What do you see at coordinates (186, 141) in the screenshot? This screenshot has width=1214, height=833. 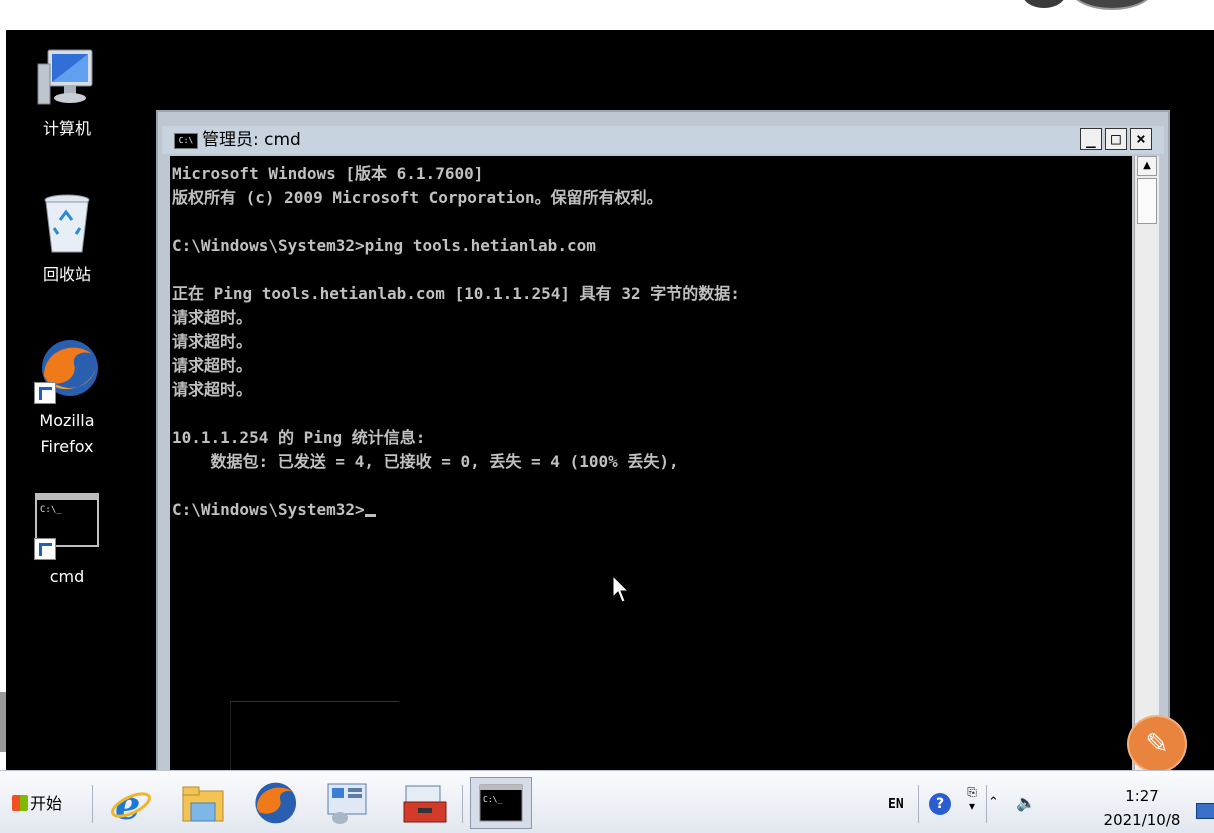 I see `cmd-window-icon: C:\` at bounding box center [186, 141].